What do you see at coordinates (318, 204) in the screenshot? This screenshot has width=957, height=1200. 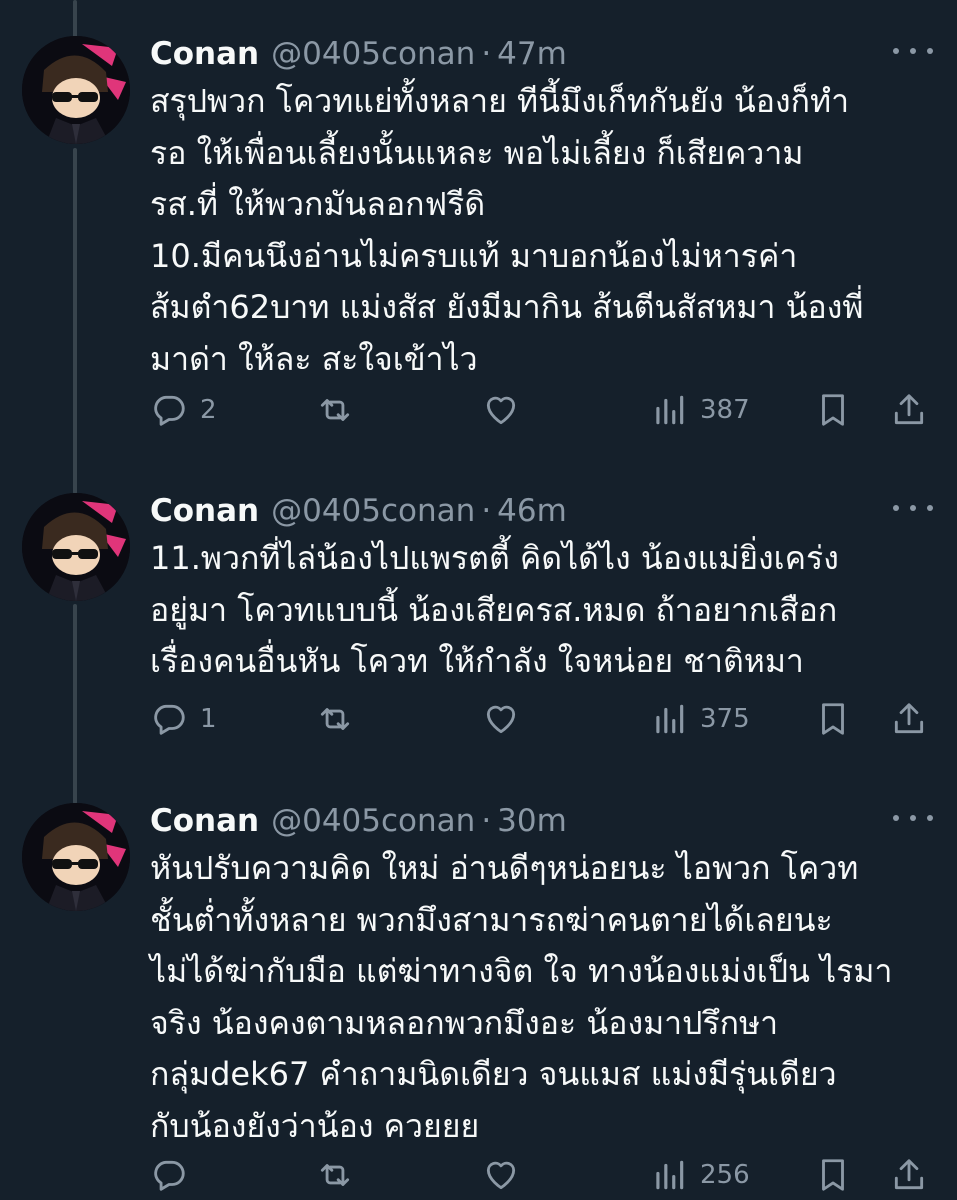 I see `tweet-text-line: รส.ที่ ให้พวกมันลอกฟรีดิ` at bounding box center [318, 204].